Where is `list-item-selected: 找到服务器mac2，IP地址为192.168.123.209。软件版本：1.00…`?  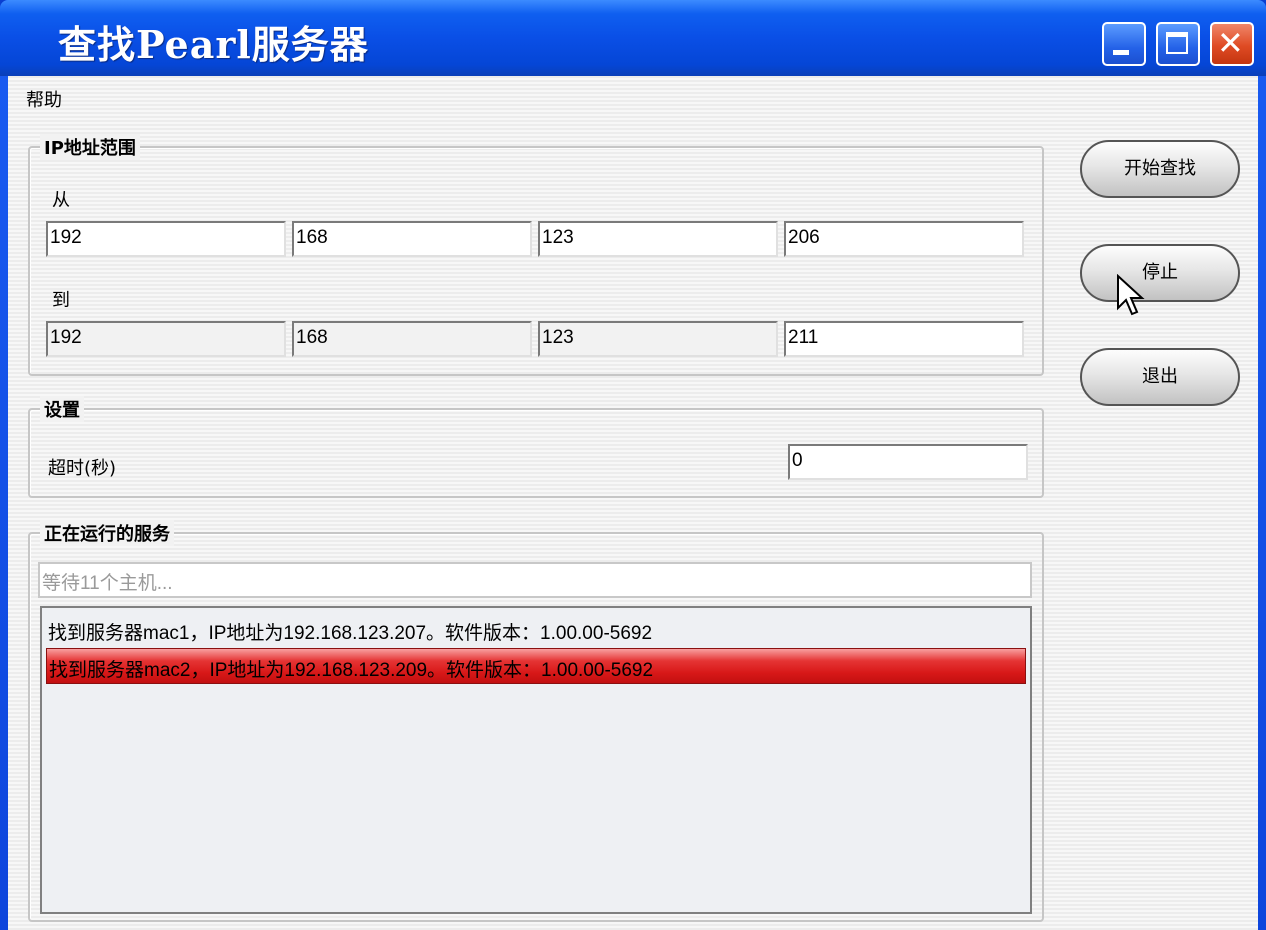 list-item-selected: 找到服务器mac2，IP地址为192.168.123.209。软件版本：1.00… is located at coordinates (536, 666).